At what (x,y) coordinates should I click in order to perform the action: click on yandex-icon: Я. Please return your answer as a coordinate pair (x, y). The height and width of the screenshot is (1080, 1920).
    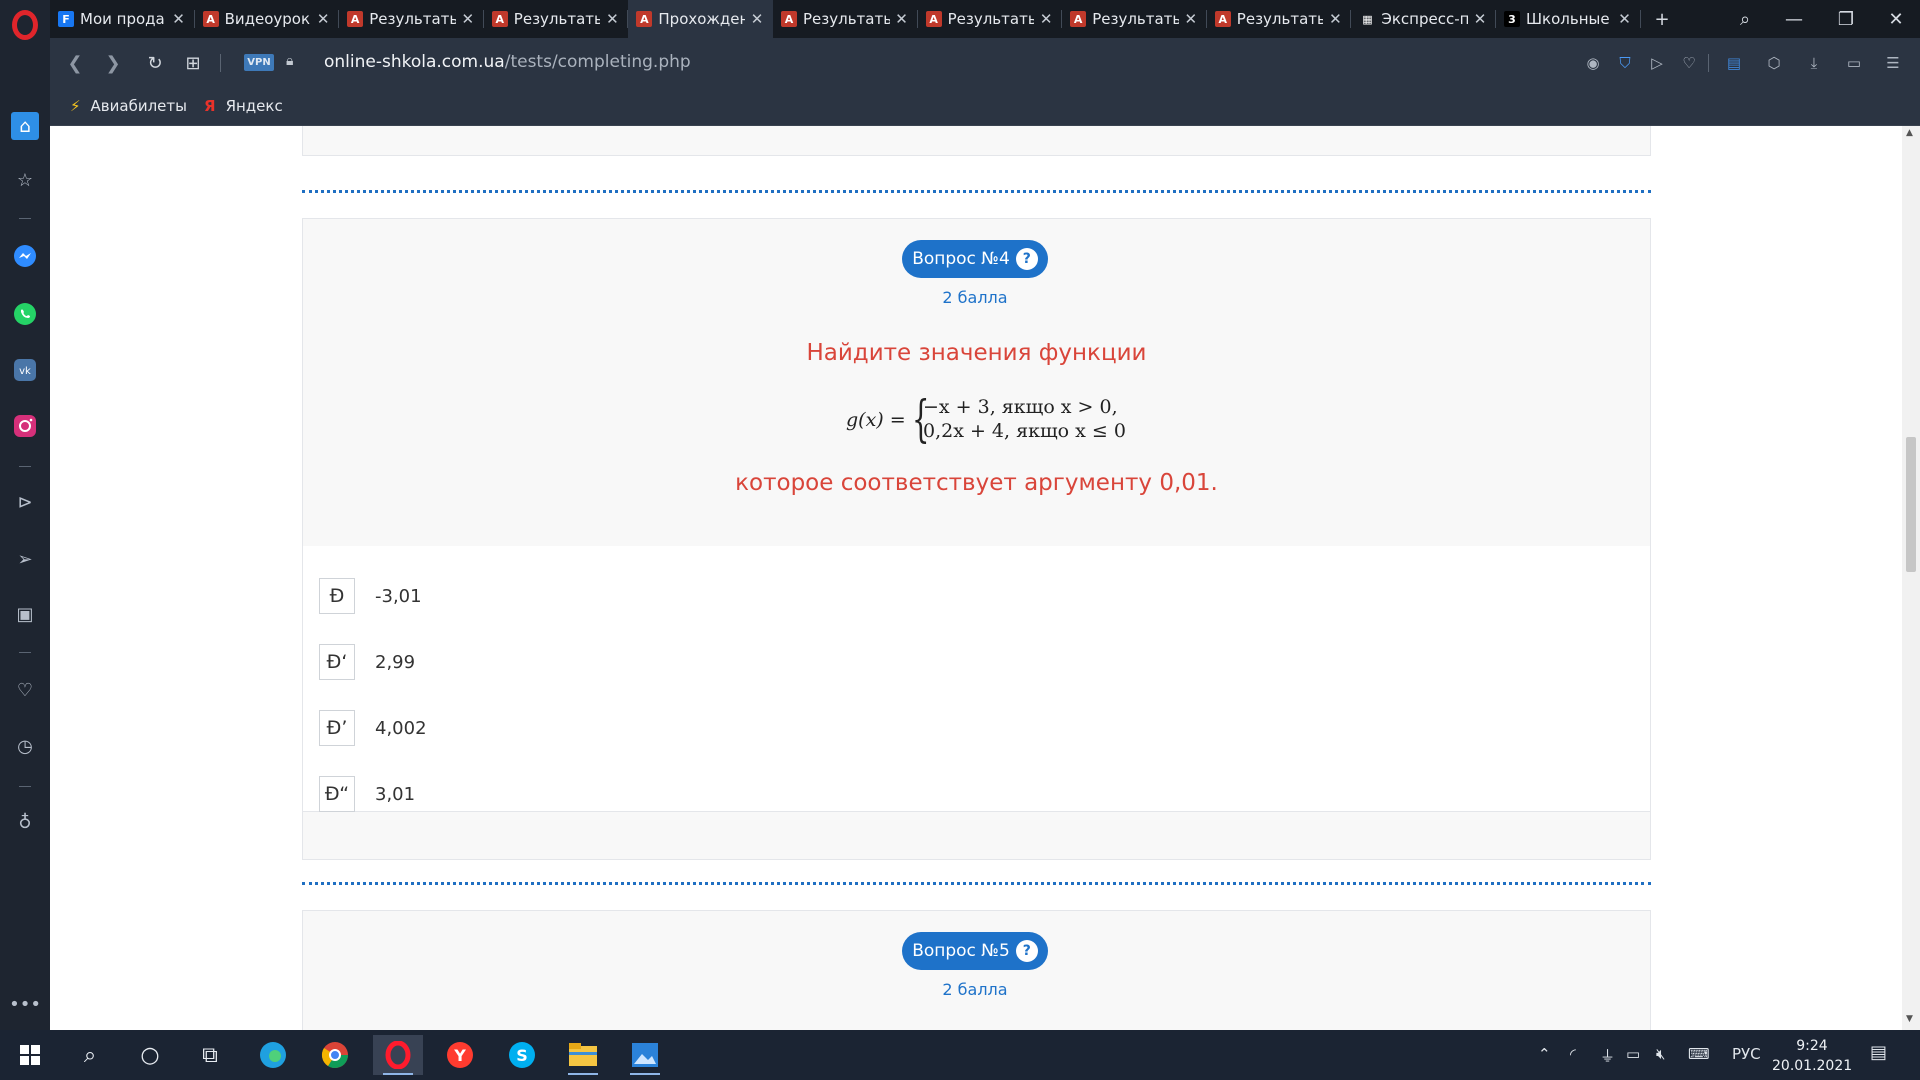
    Looking at the image, I should click on (210, 106).